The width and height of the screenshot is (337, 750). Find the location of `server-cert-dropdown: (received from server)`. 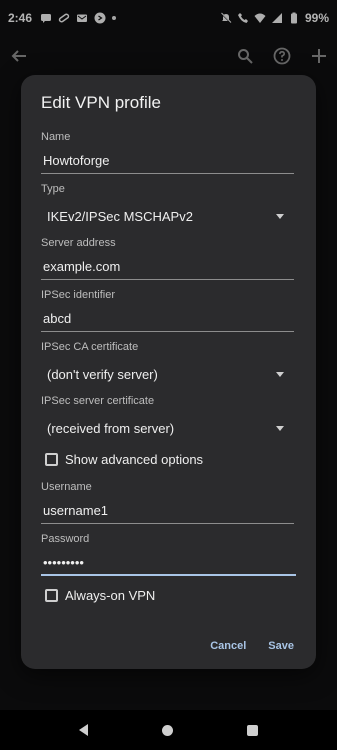

server-cert-dropdown: (received from server) is located at coordinates (167, 428).